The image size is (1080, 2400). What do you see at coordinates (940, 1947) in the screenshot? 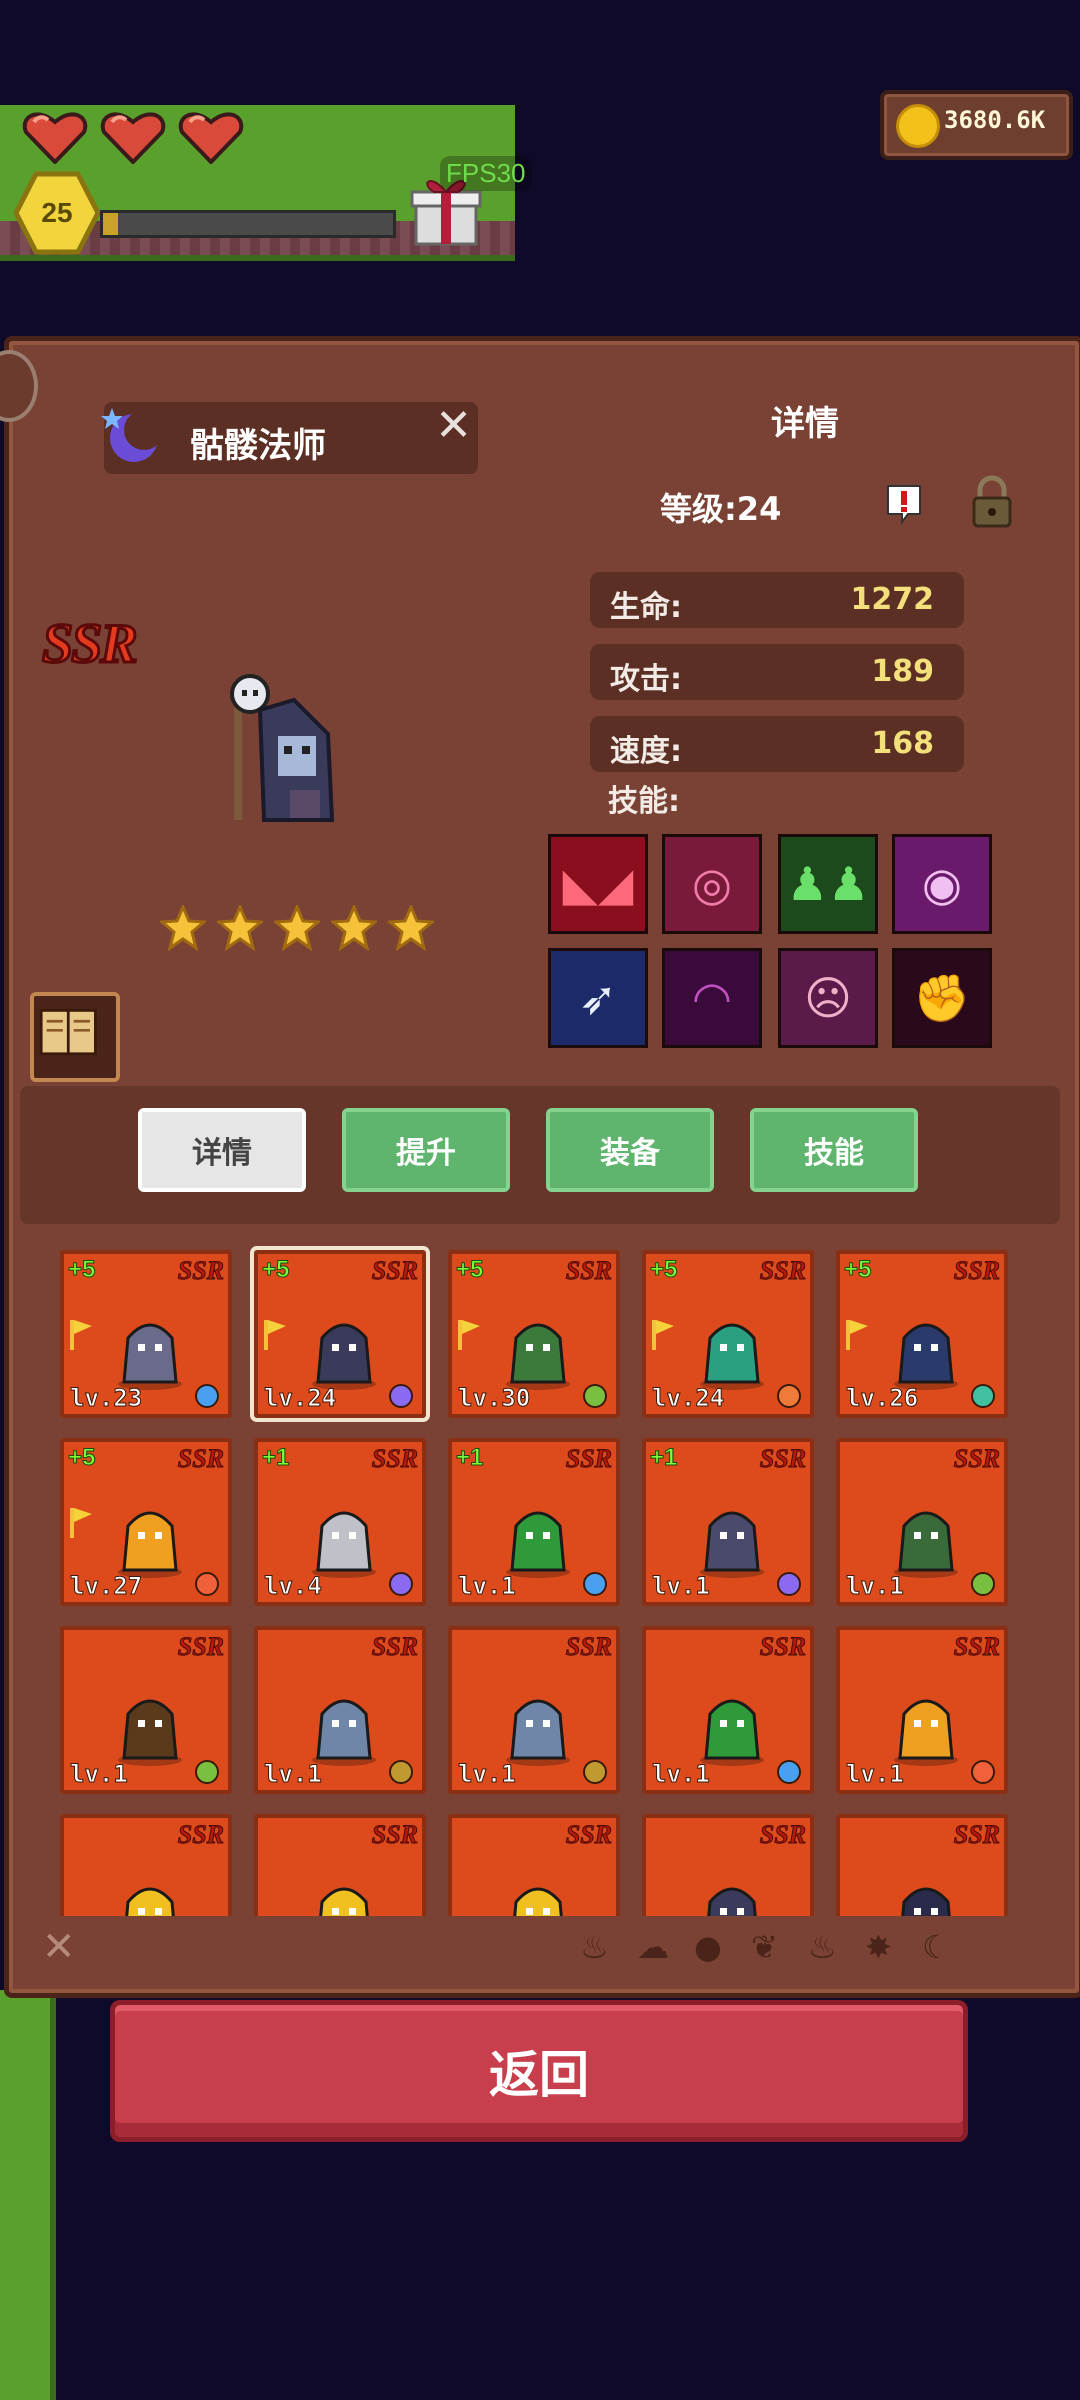
I see `moon-filter-icon: ☾` at bounding box center [940, 1947].